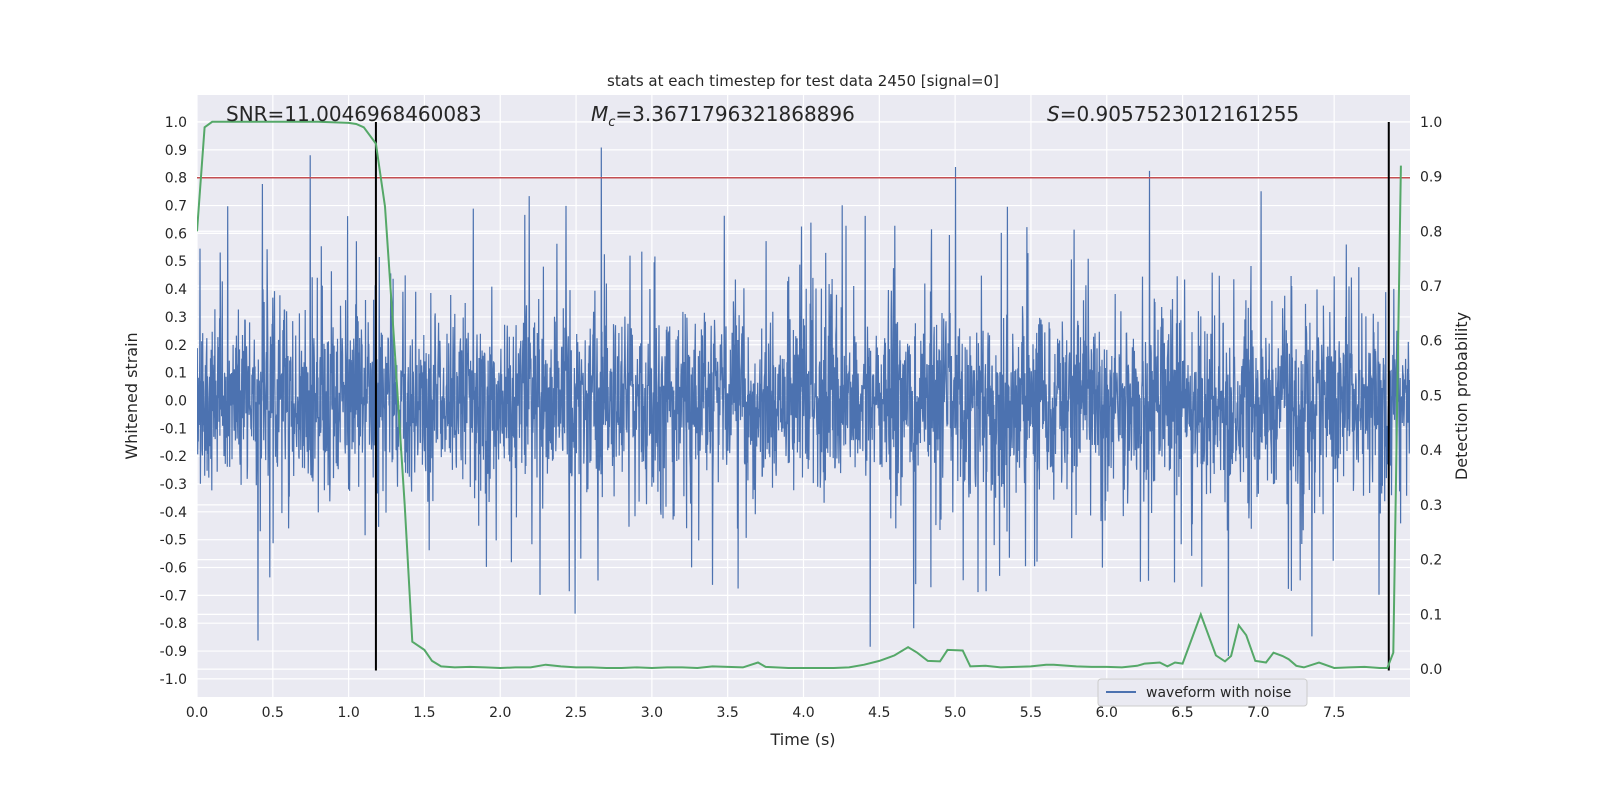 Image resolution: width=1600 pixels, height=804 pixels. Describe the element at coordinates (173, 596) in the screenshot. I see `y-tick-label: -0.7` at that location.